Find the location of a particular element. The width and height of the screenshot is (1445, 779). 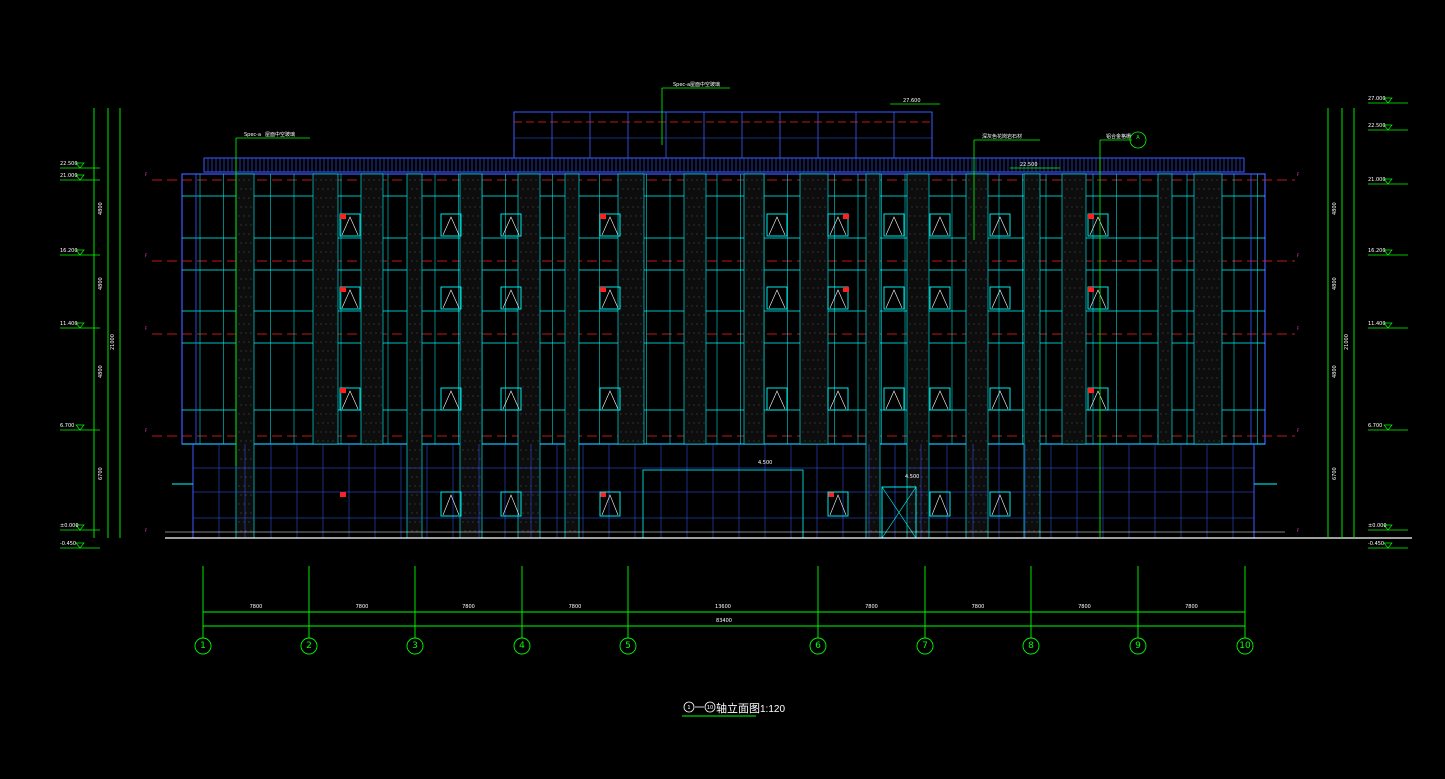

axis-label: 1 is located at coordinates (203, 646).